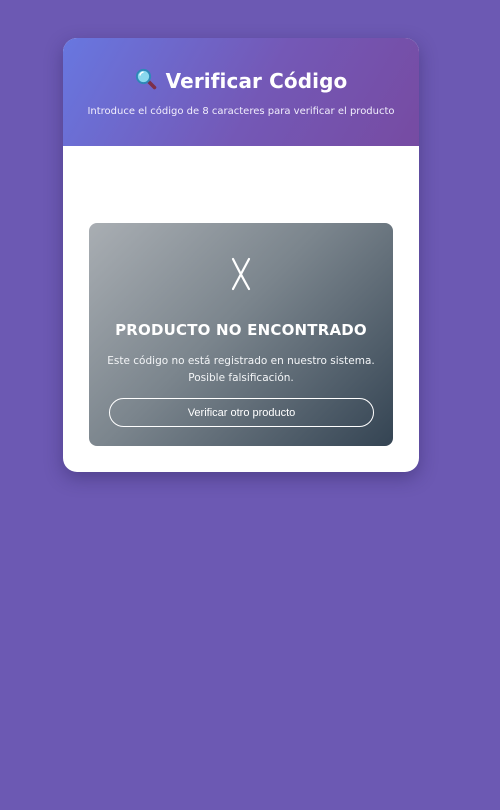  Describe the element at coordinates (146, 81) in the screenshot. I see `magnifier-icon` at that location.